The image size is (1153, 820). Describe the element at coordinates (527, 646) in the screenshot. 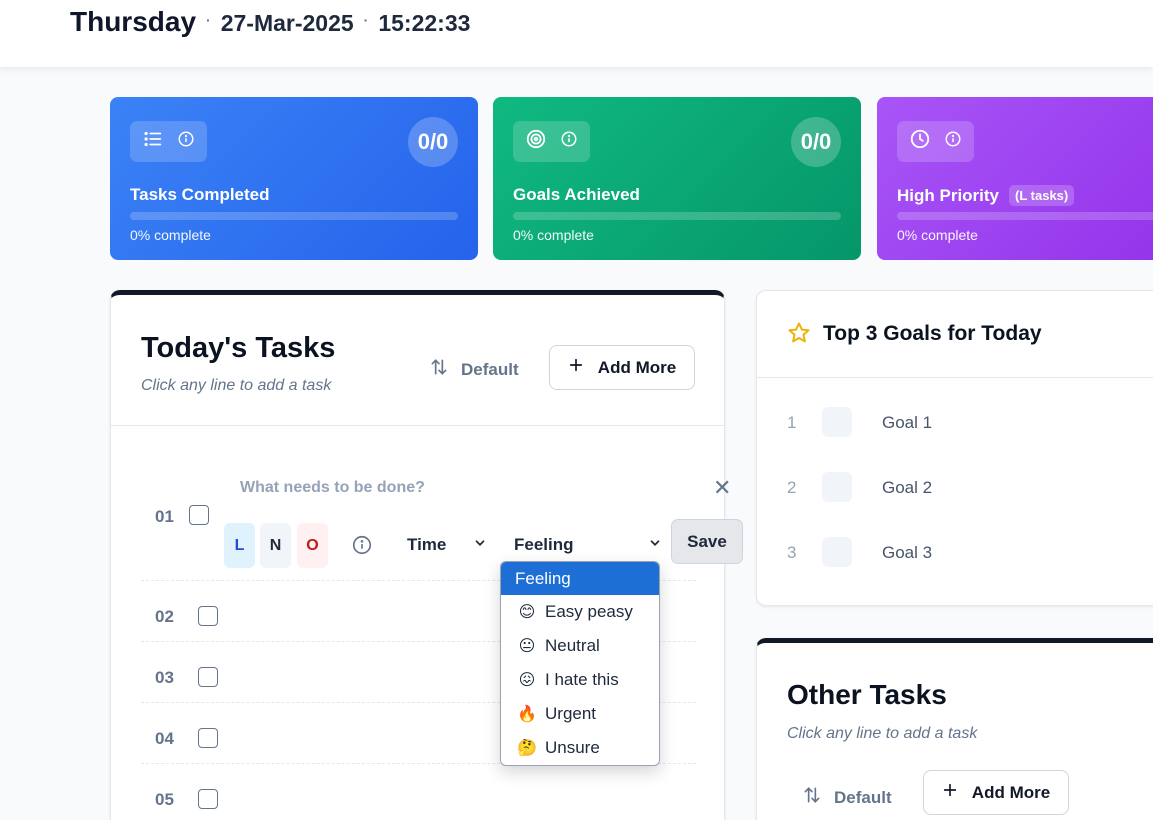

I see `neutral-face-icon: 😐` at that location.